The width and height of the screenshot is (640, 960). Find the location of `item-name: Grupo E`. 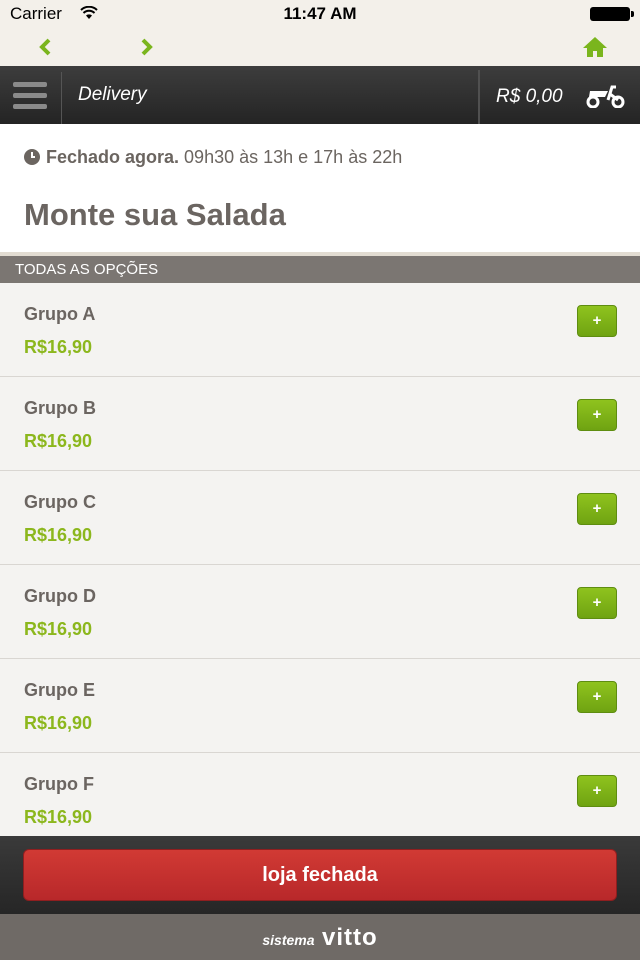

item-name: Grupo E is located at coordinates (59, 690).